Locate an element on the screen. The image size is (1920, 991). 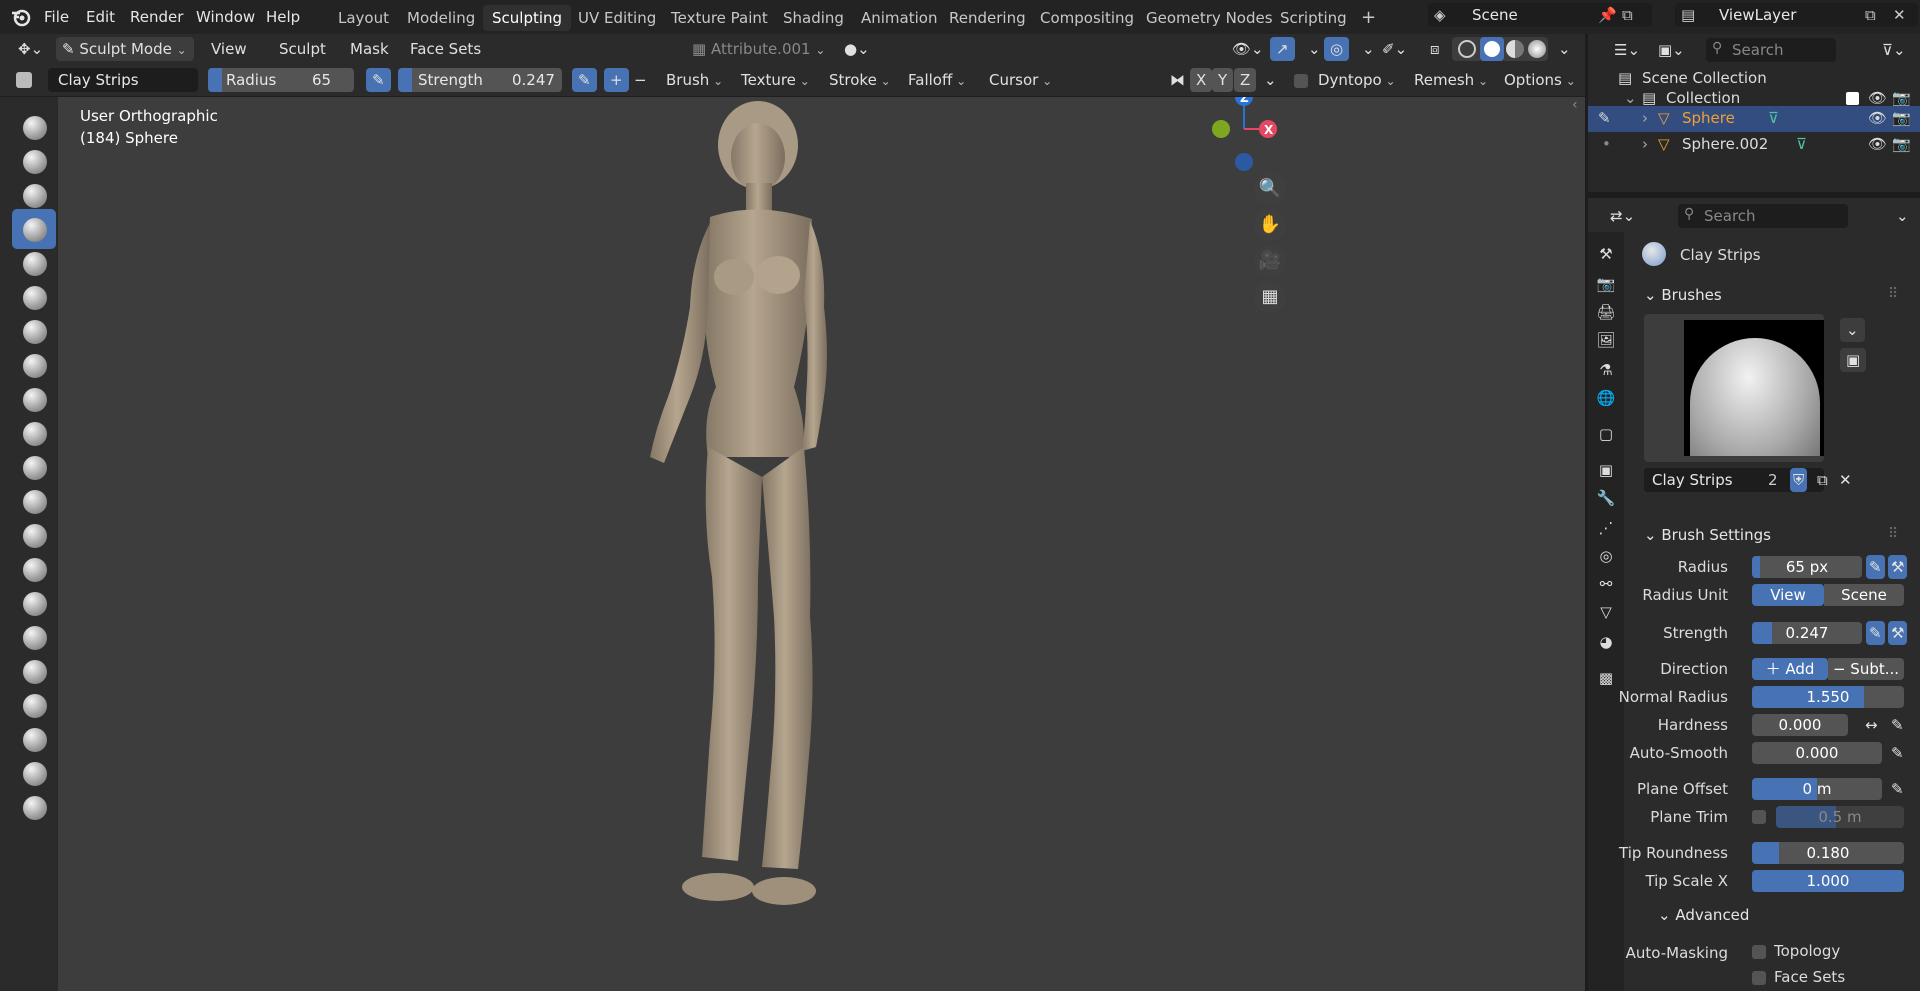
brush-menu: Brush is located at coordinates (694, 80).